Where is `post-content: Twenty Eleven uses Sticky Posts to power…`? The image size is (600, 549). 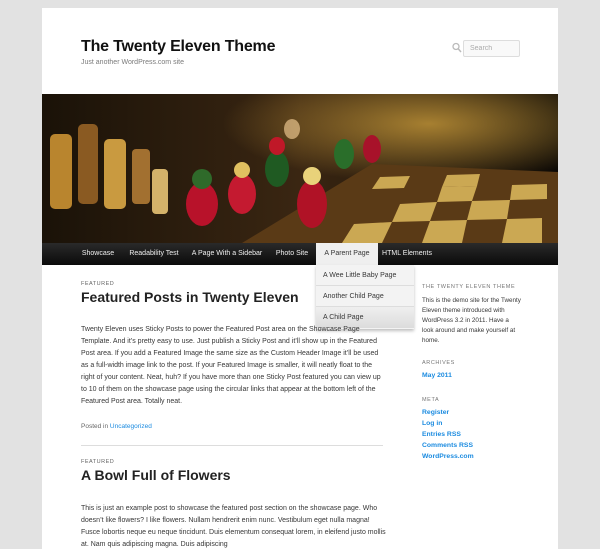 post-content: Twenty Eleven uses Sticky Posts to power… is located at coordinates (231, 365).